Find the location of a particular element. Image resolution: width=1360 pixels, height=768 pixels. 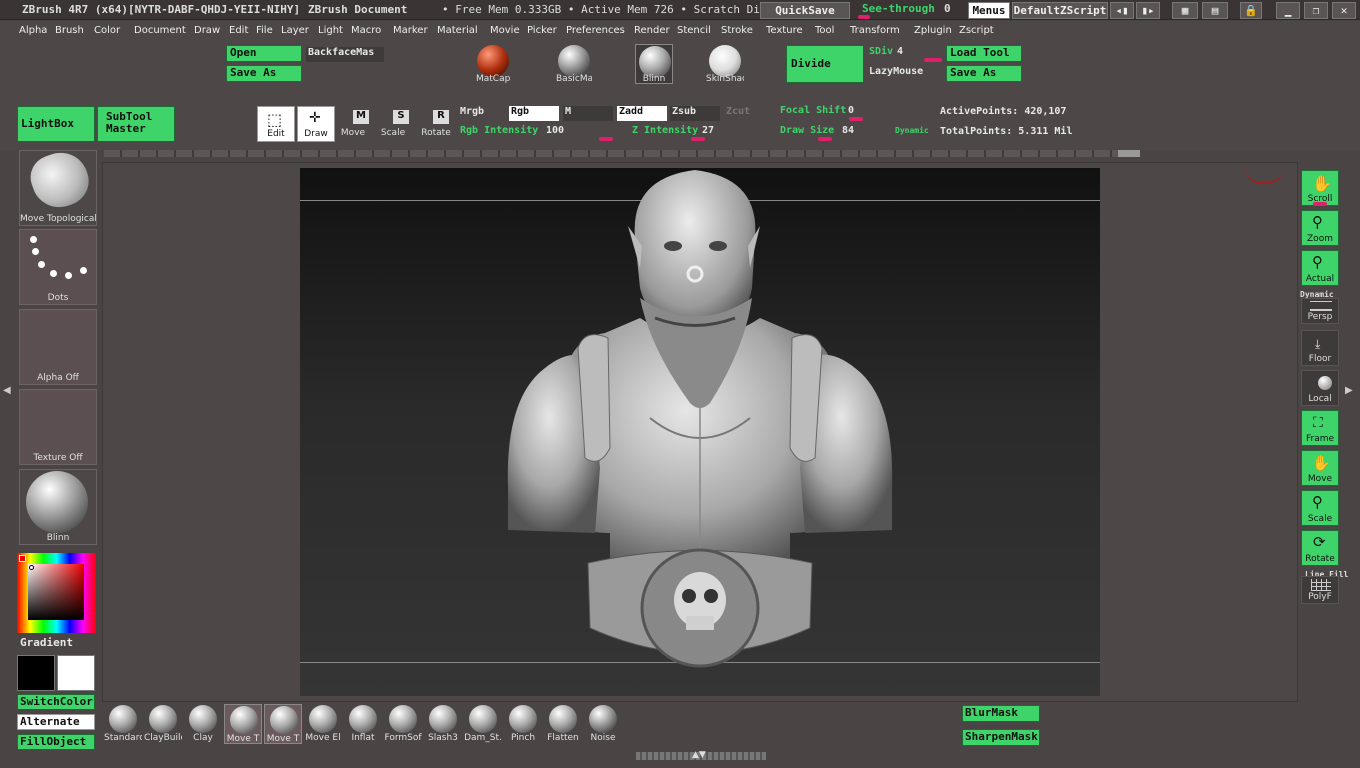

material-blinn: Blinn is located at coordinates (654, 64).